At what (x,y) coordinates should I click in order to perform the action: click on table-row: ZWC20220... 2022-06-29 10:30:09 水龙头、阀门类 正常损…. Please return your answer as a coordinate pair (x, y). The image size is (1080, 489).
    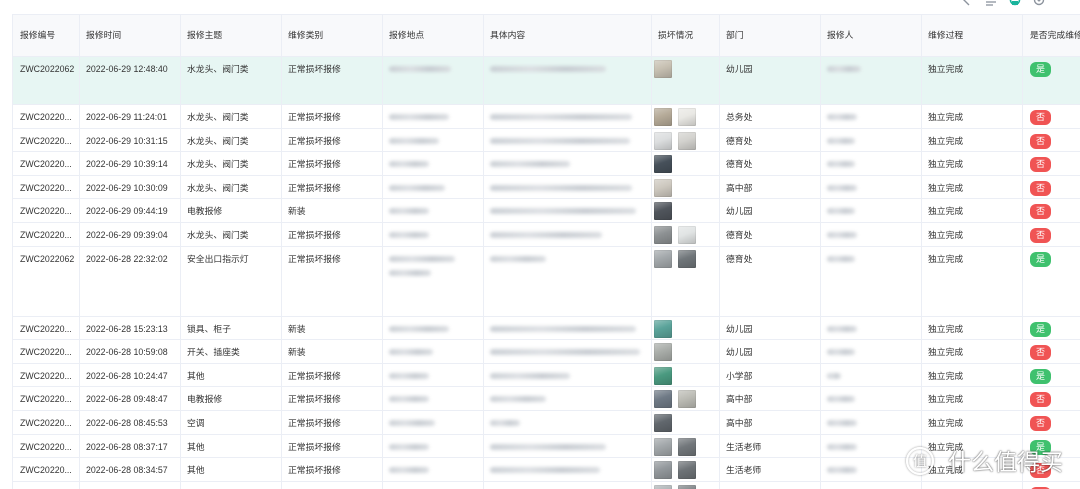
    Looking at the image, I should click on (546, 187).